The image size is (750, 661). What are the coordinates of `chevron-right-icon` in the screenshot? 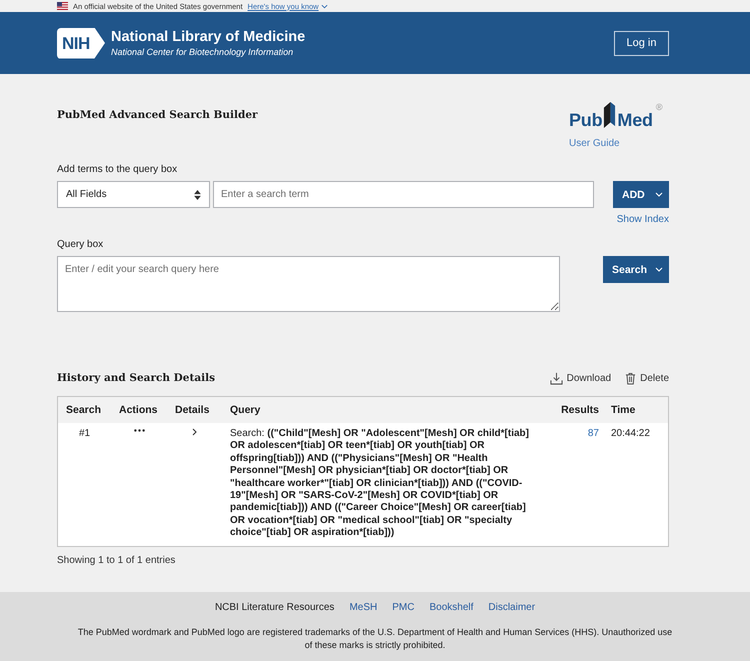 It's located at (194, 432).